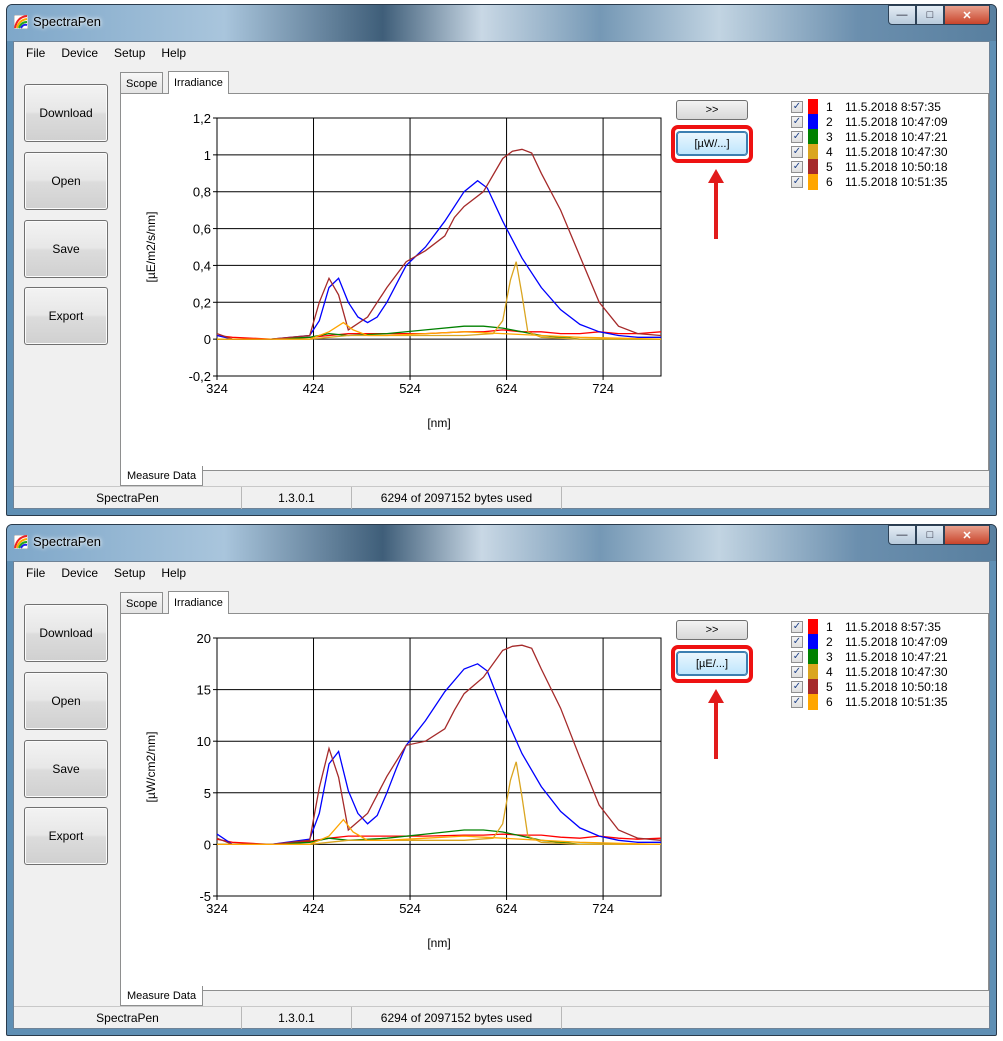 The image size is (1003, 1041). I want to click on status-version: 1.3.0.1, so click(297, 1018).